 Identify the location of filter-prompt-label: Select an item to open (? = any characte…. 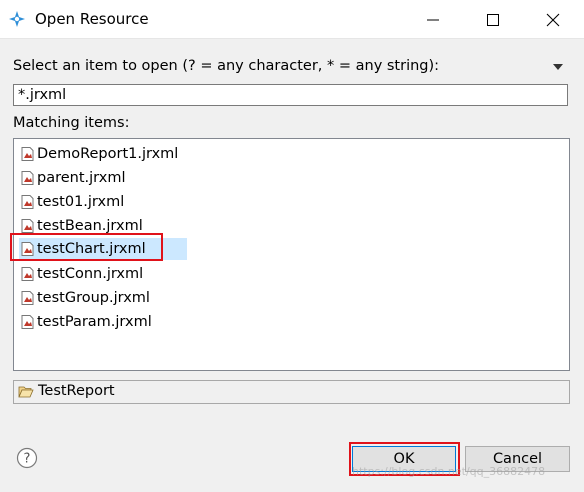
(226, 66).